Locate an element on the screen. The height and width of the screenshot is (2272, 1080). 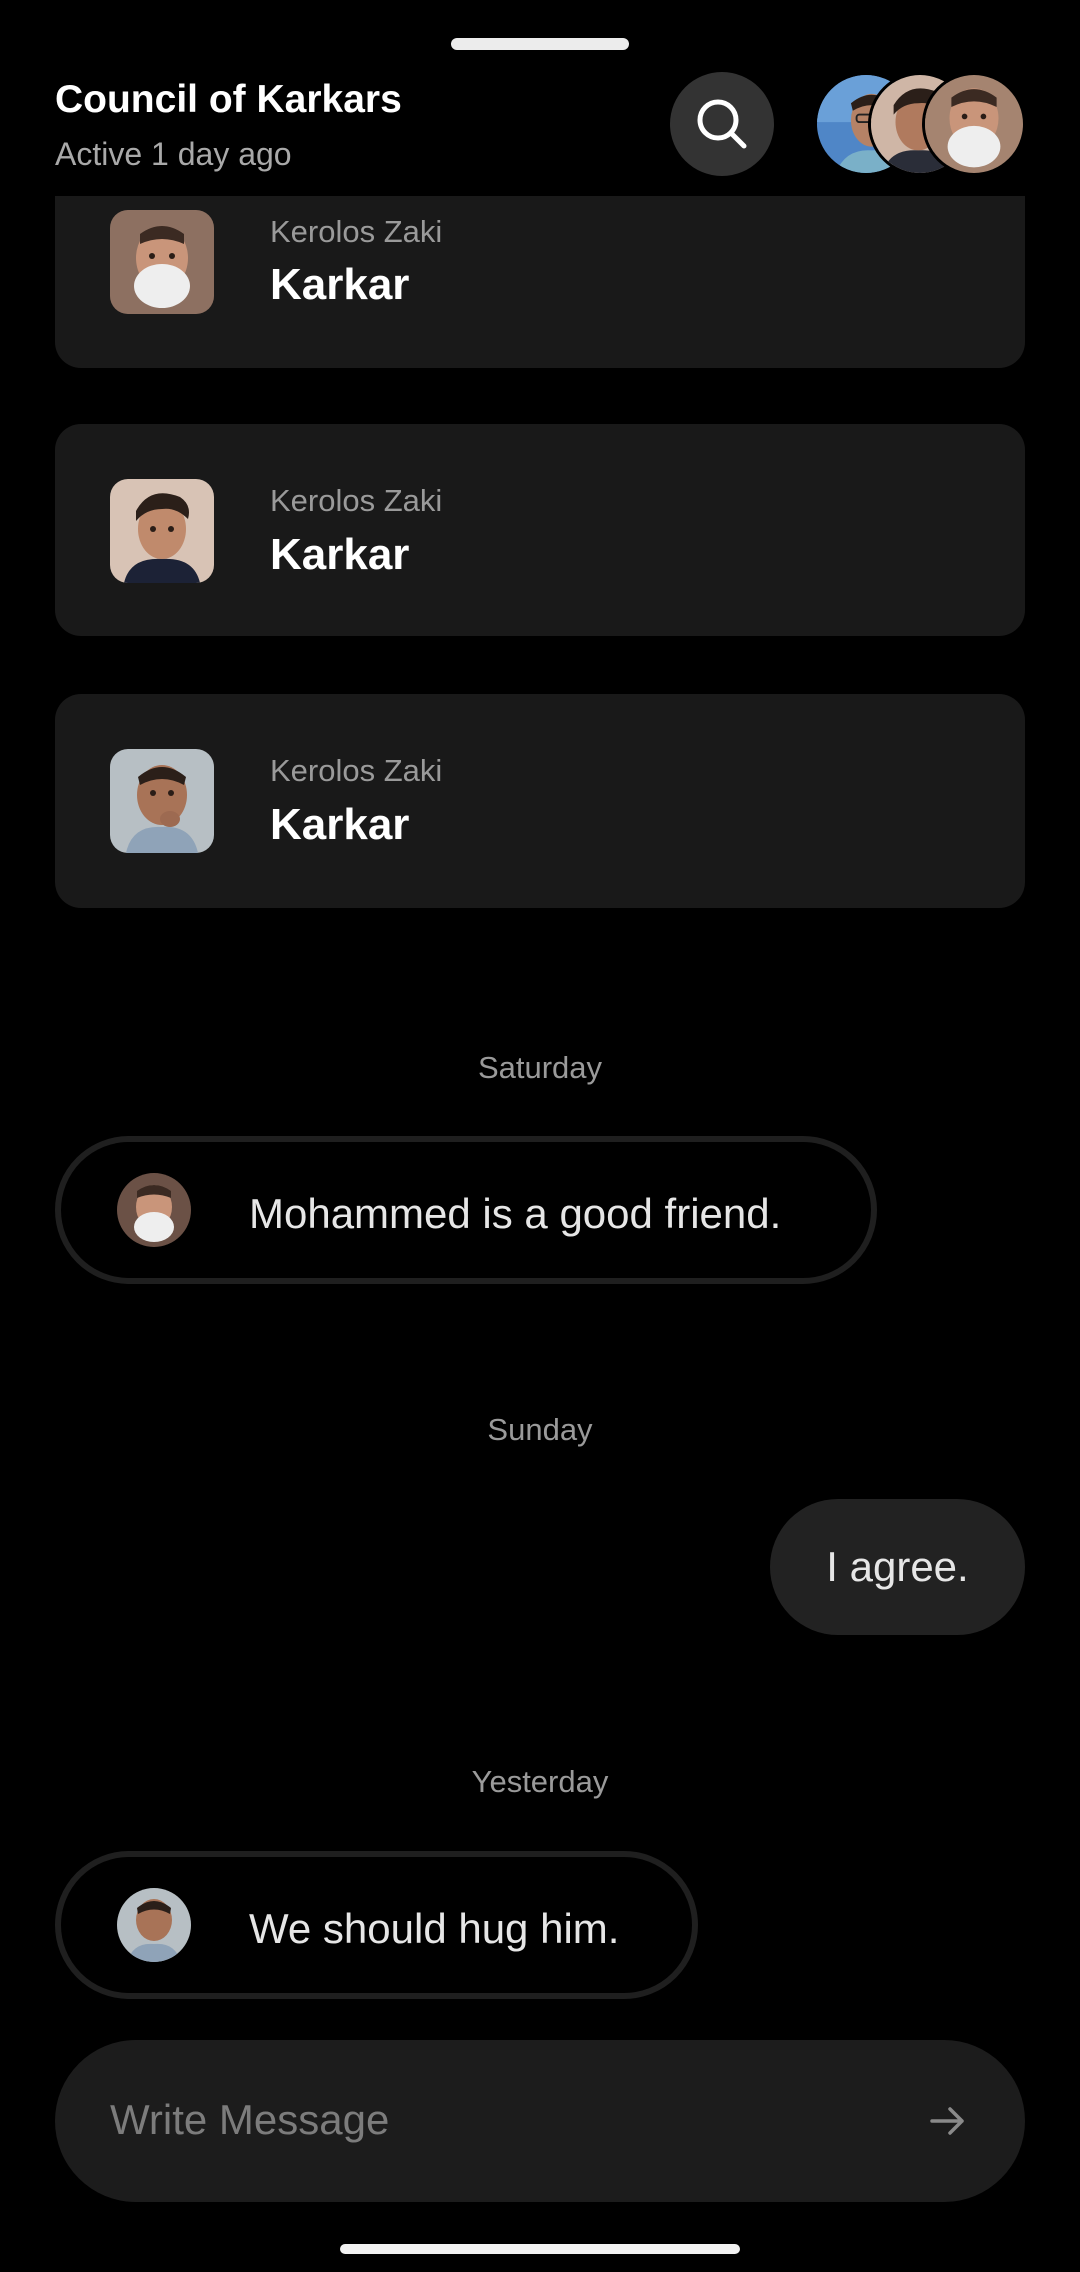
search-icon is located at coordinates (722, 124).